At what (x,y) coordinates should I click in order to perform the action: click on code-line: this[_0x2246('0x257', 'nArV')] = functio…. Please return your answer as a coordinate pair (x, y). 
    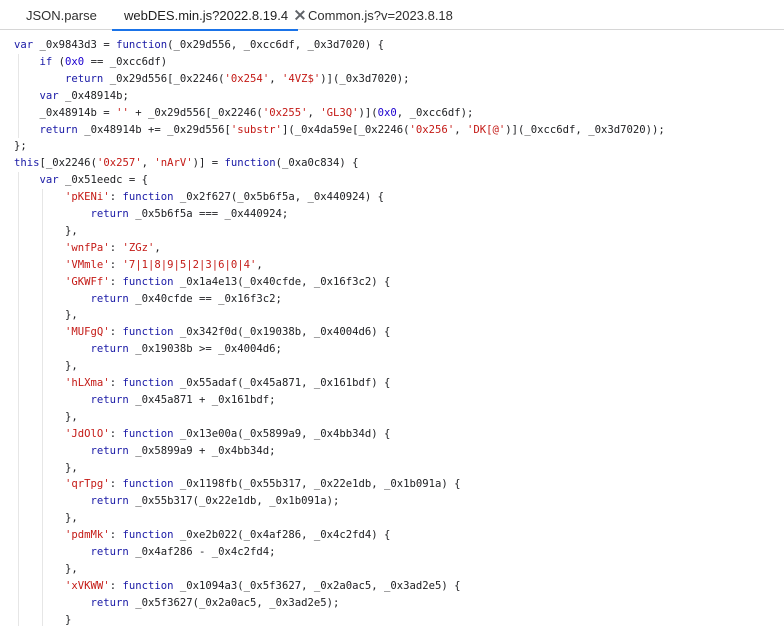
    Looking at the image, I should click on (186, 163).